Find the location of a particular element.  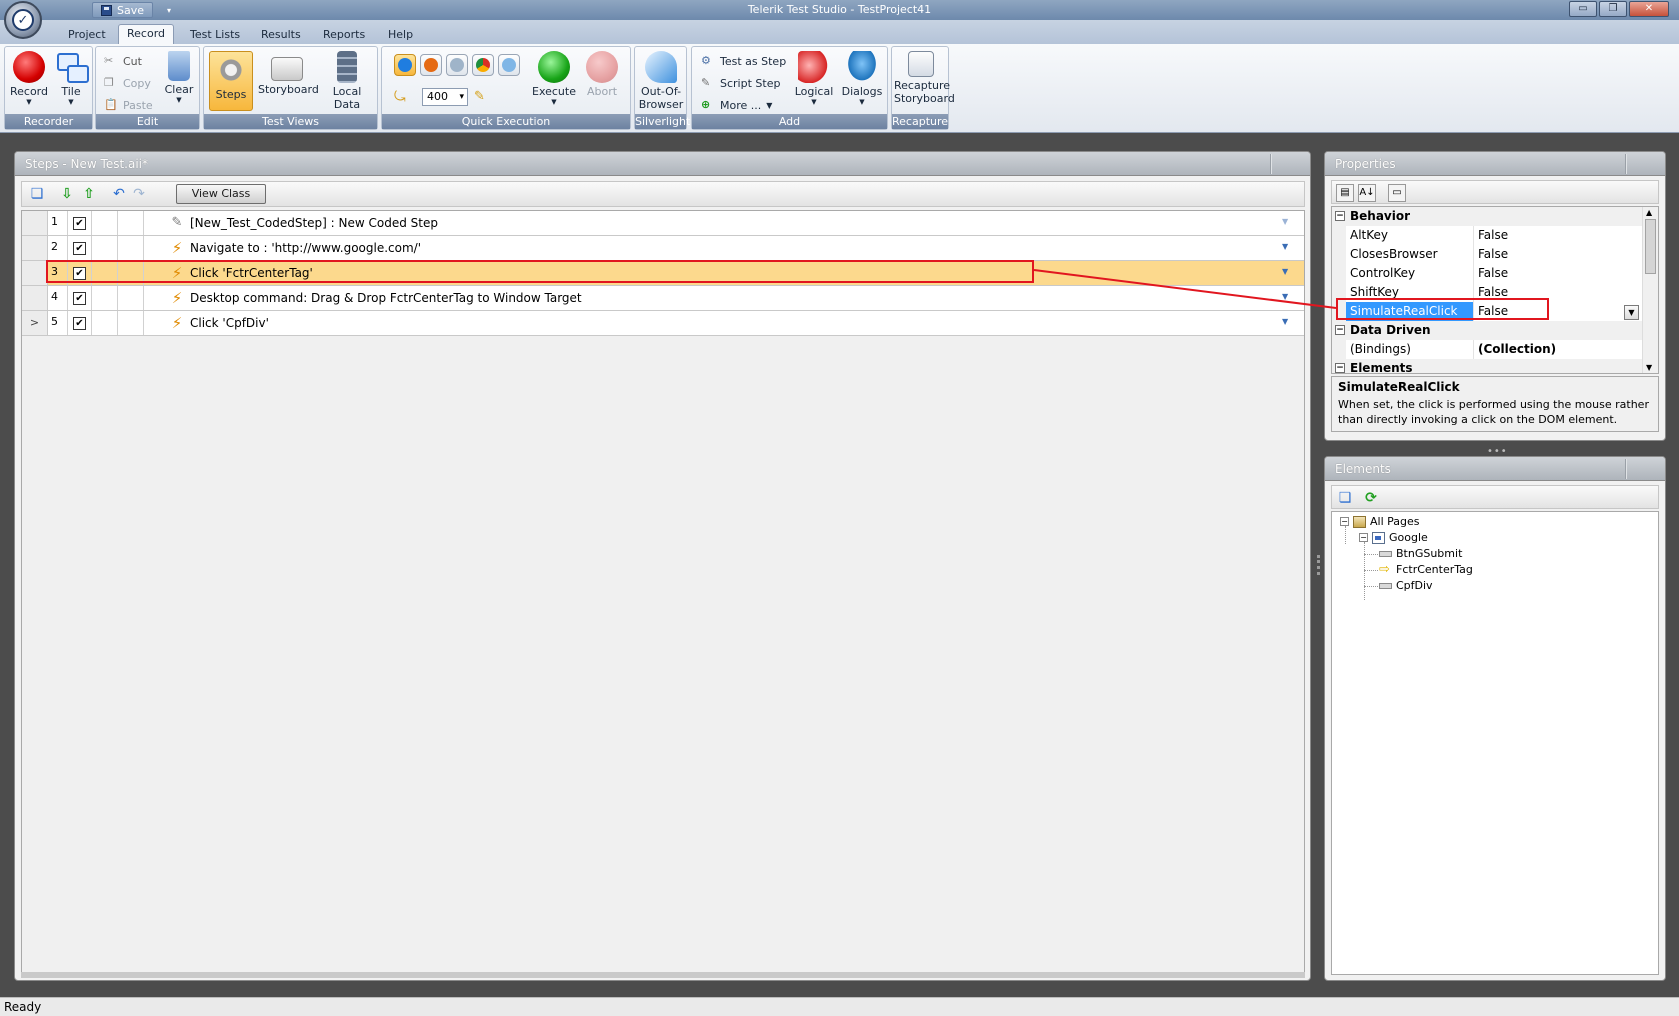

view-class-button: View Class is located at coordinates (221, 194).